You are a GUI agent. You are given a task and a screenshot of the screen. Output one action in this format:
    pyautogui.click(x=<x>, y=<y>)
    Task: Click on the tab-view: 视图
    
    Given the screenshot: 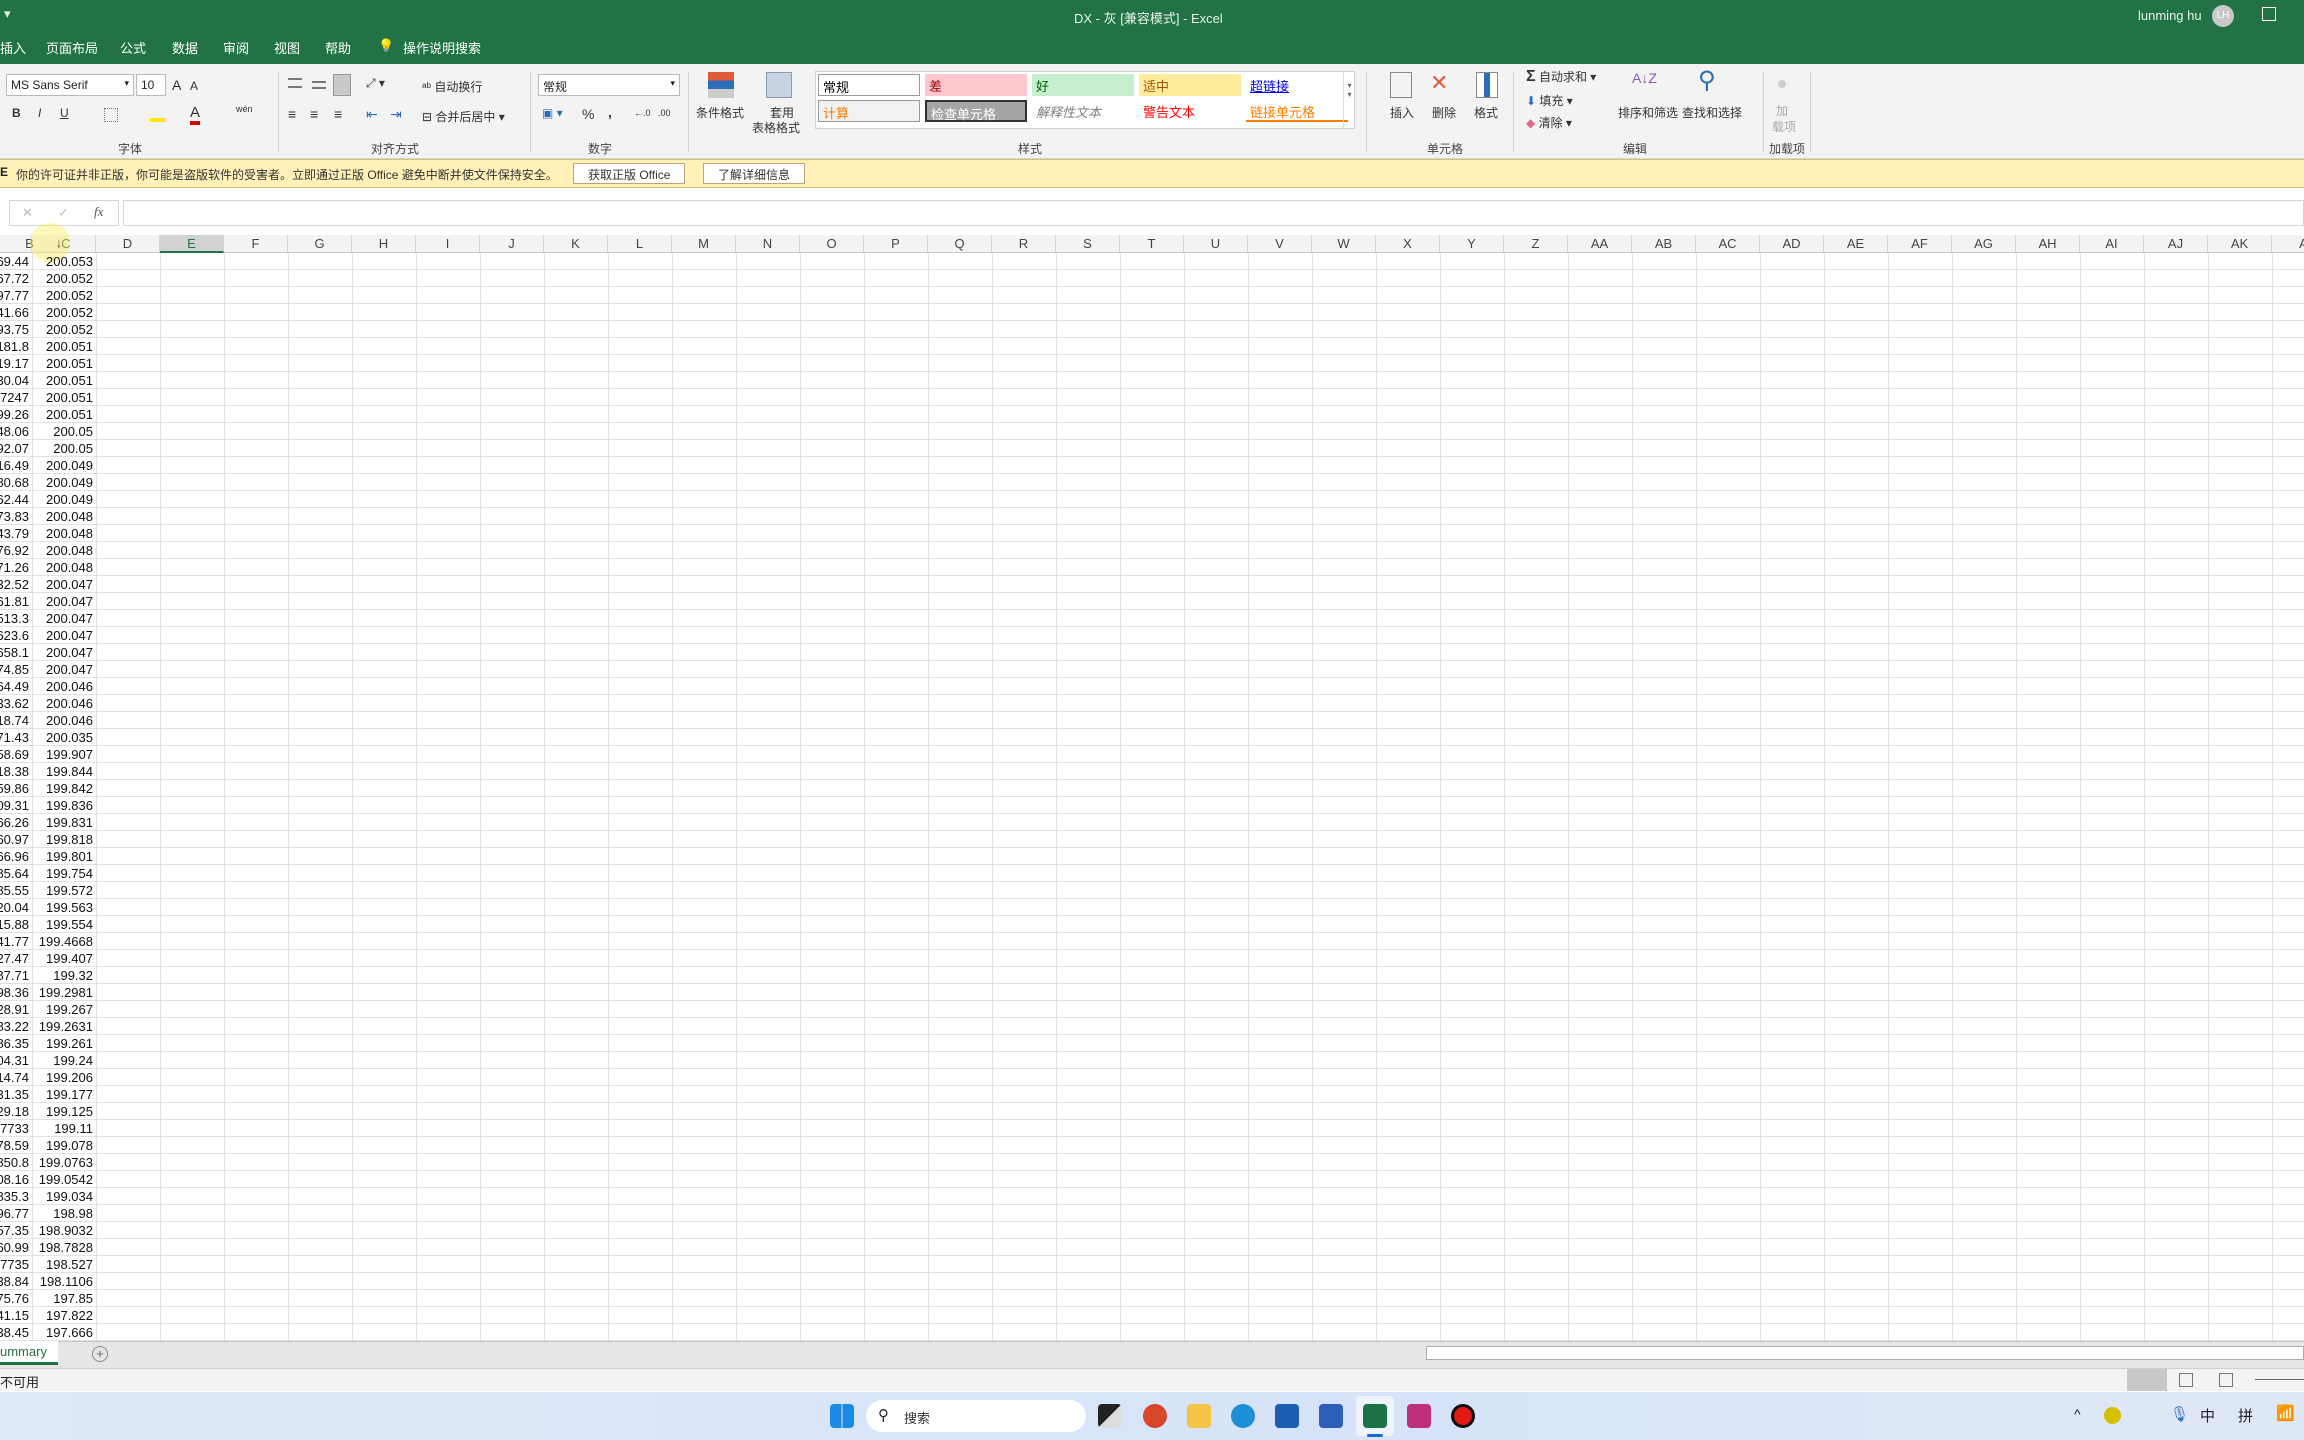 What is the action you would take?
    pyautogui.click(x=287, y=47)
    